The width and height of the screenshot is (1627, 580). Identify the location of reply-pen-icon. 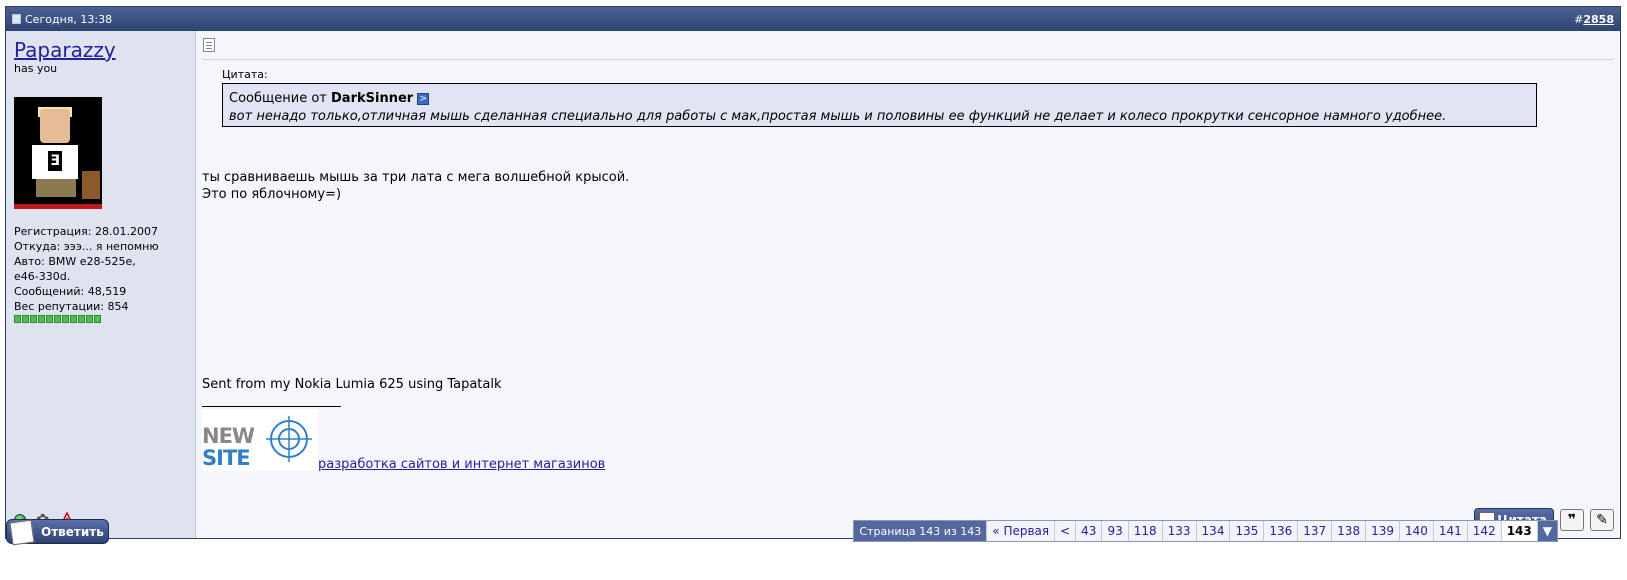
(22, 532).